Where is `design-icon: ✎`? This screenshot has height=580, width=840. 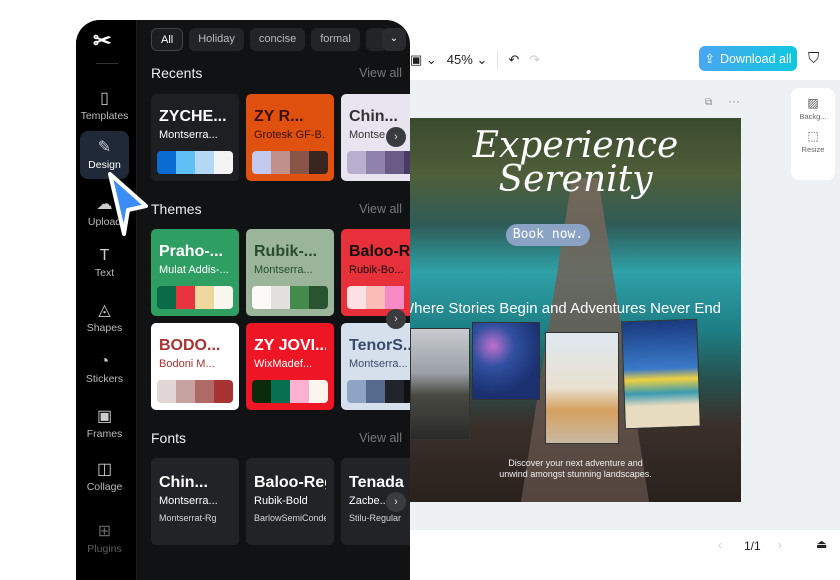 design-icon: ✎ is located at coordinates (104, 147).